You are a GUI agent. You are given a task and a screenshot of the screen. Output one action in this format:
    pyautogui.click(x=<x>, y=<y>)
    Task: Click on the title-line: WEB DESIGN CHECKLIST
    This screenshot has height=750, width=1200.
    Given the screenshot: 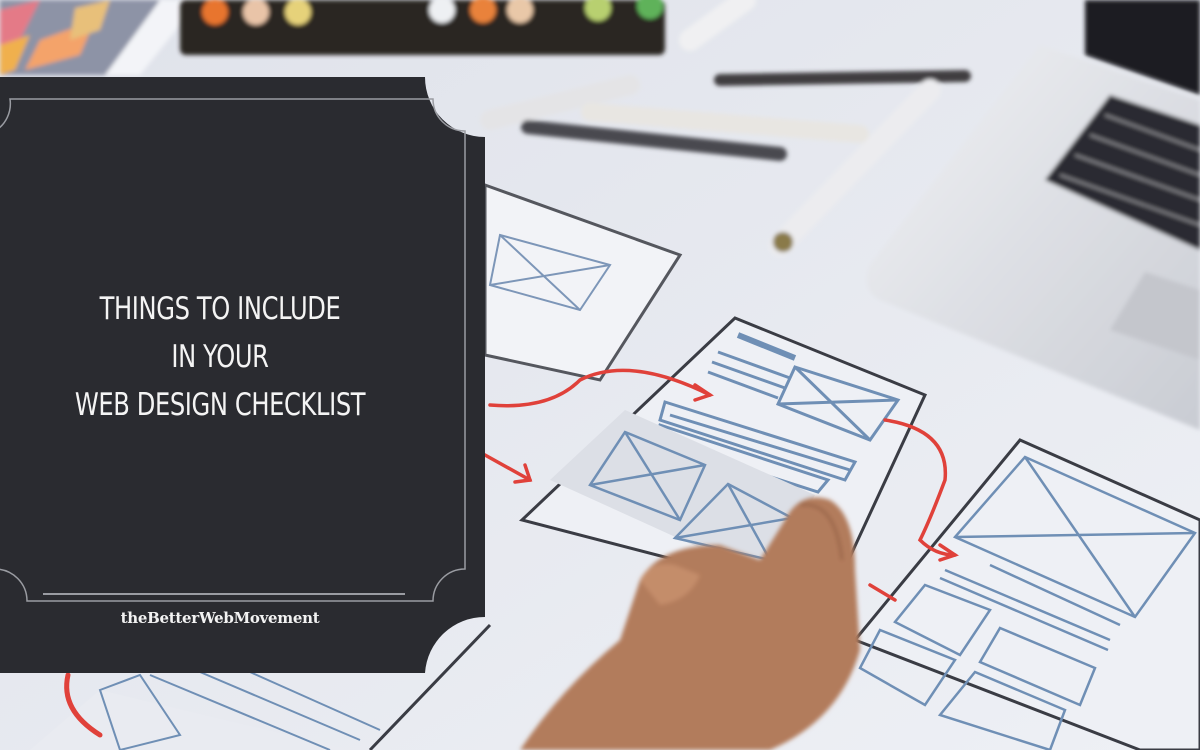 What is the action you would take?
    pyautogui.click(x=220, y=405)
    